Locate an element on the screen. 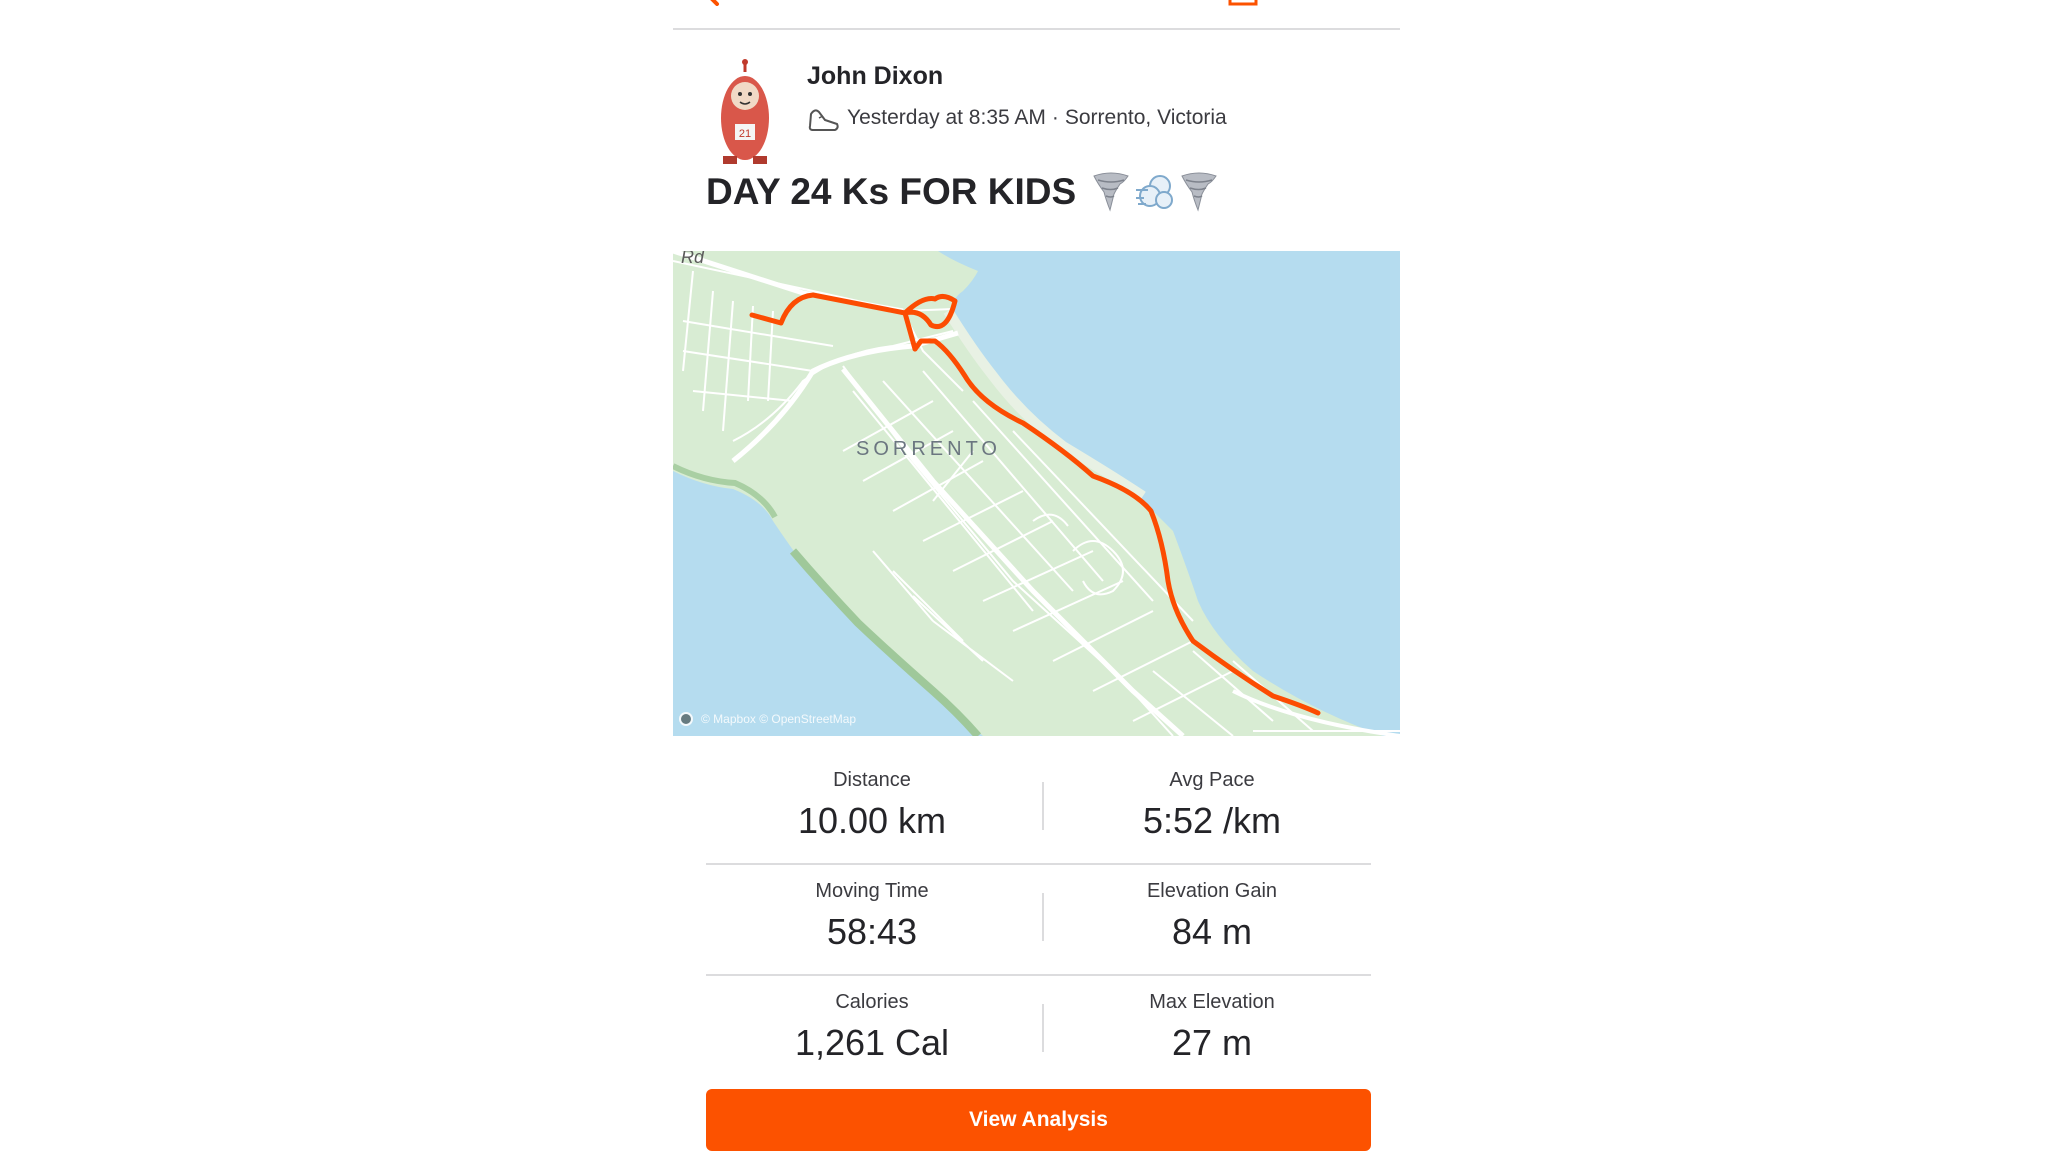  stat-max-elevation: Max Elevation 27 m is located at coordinates (1212, 1020).